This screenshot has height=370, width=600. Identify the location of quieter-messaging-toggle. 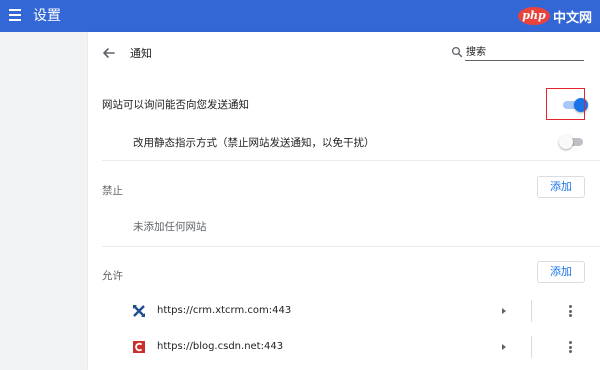
(572, 142).